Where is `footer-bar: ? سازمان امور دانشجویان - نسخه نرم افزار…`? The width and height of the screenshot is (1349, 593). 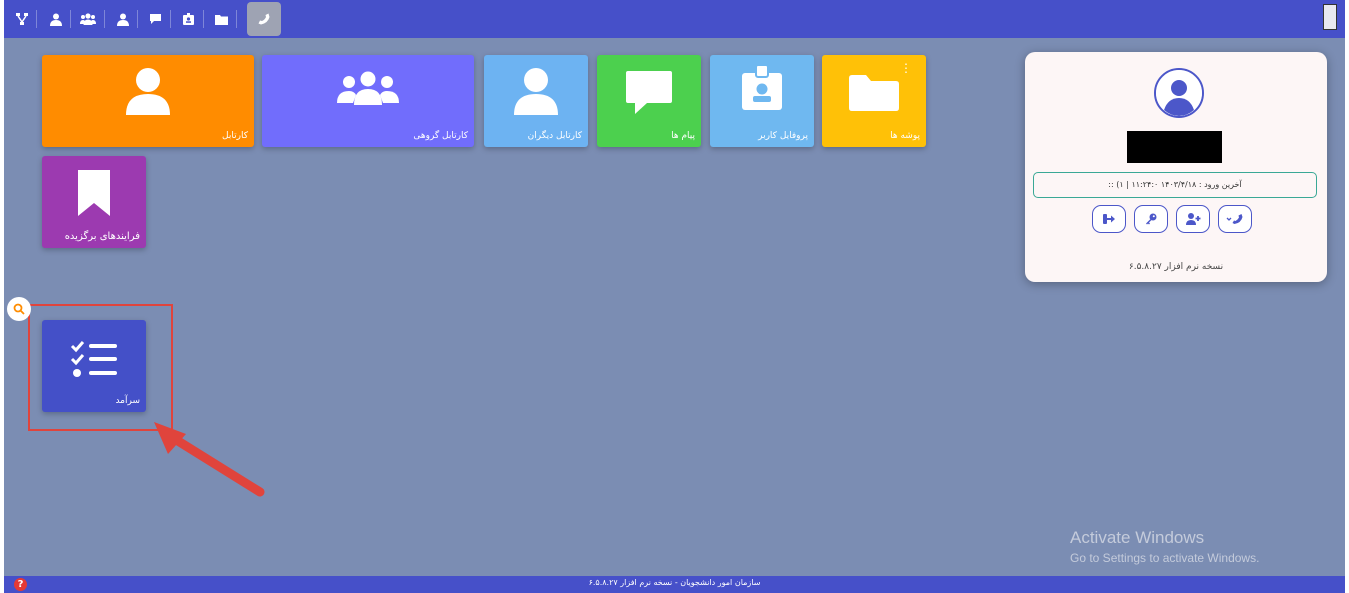
footer-bar: ? سازمان امور دانشجویان - نسخه نرم افزار… is located at coordinates (674, 584).